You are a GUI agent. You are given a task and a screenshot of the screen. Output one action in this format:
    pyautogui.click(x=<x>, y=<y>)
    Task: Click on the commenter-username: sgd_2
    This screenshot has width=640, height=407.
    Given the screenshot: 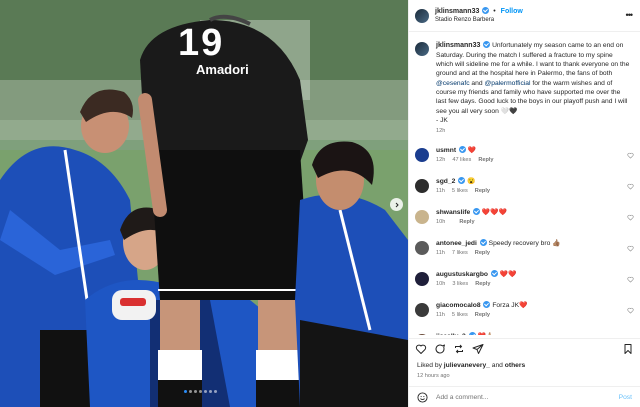 What is the action you would take?
    pyautogui.click(x=445, y=181)
    